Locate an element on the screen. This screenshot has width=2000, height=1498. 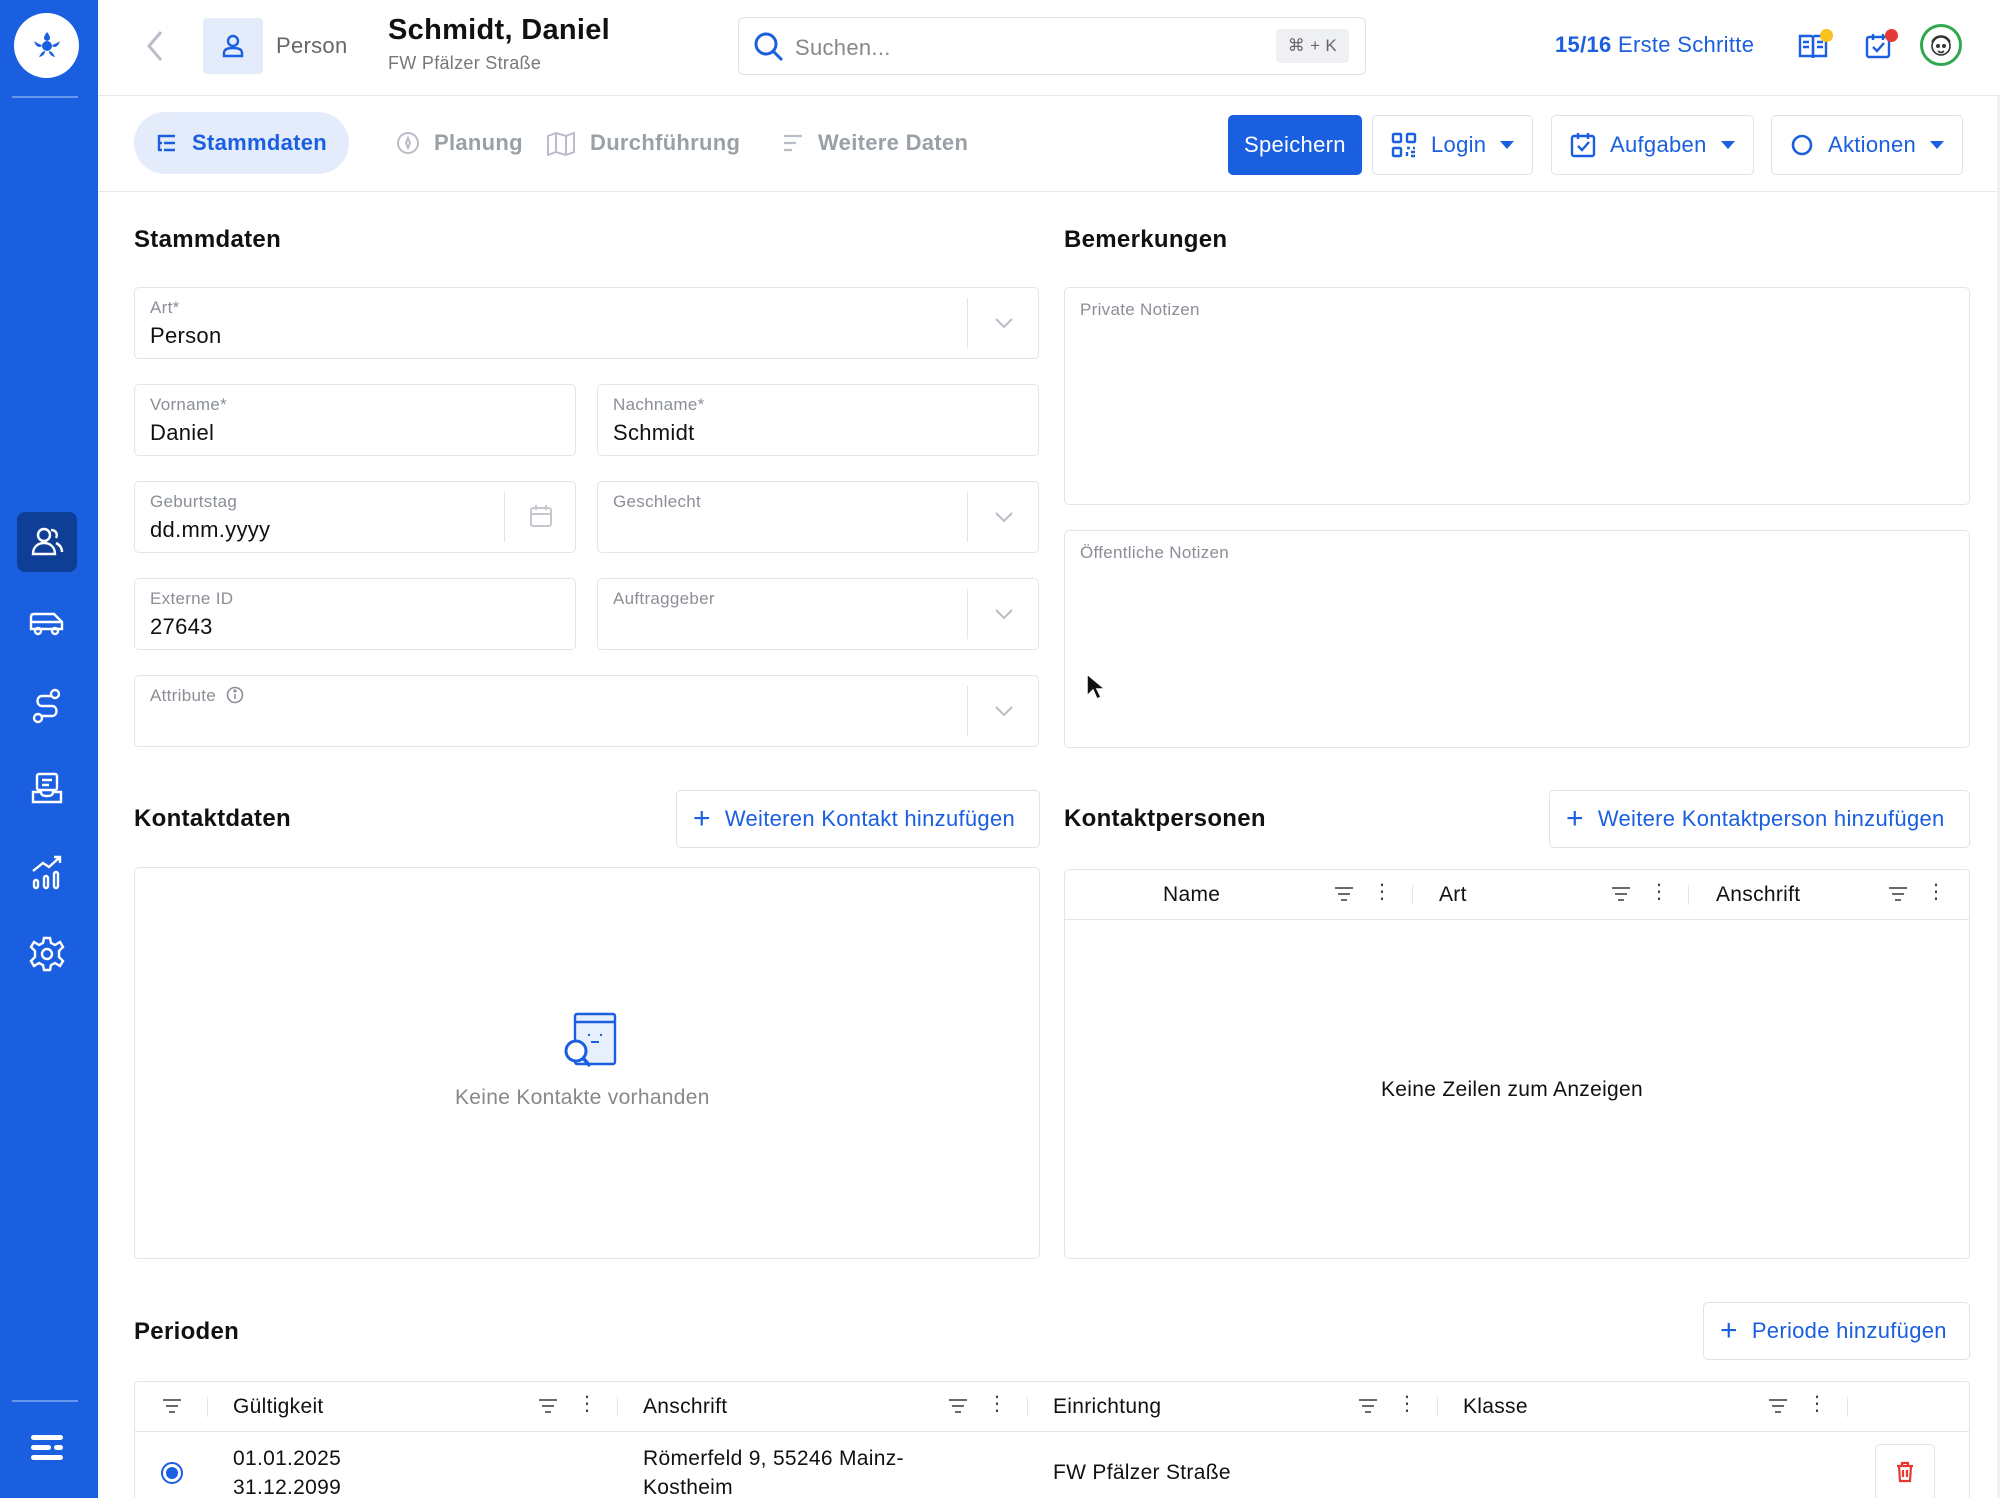
address-cell: Römerfeld 9, 55246 Mainz- Kostheim is located at coordinates (773, 1471).